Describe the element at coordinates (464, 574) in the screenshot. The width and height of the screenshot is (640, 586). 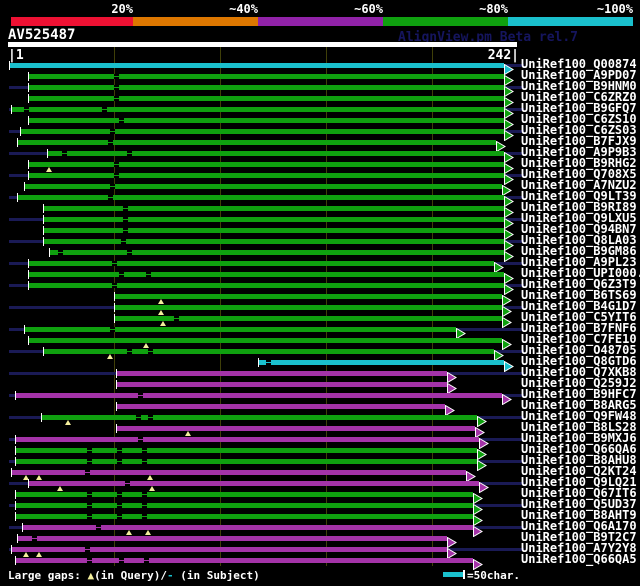
I see `scalebar-sample-tick` at that location.